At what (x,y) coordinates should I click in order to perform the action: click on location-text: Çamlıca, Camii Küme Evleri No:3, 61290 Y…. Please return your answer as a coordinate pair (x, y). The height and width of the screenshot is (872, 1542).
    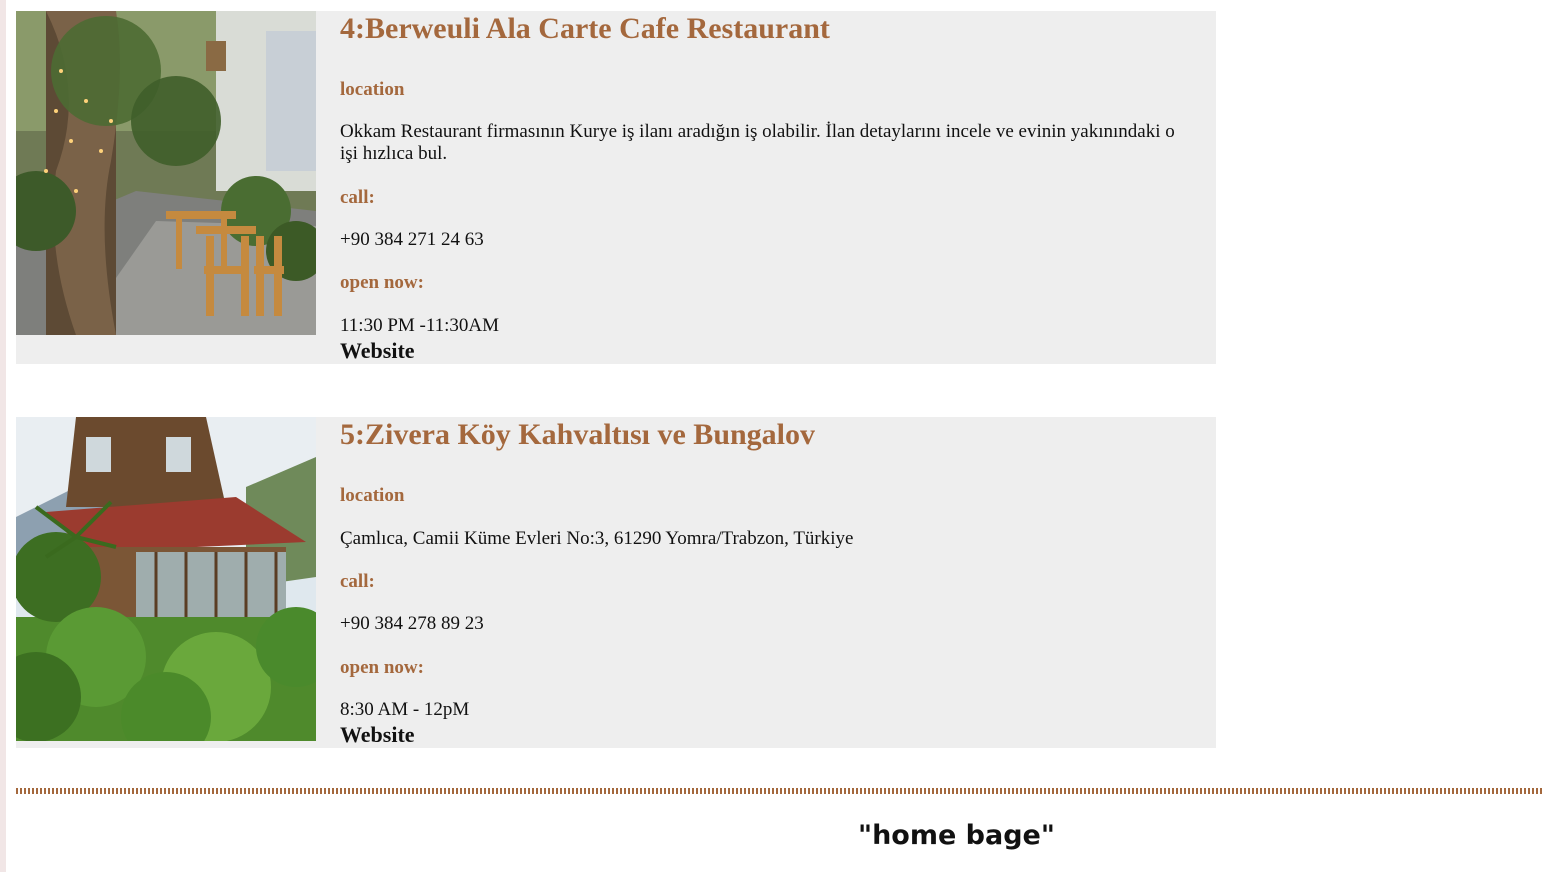
    Looking at the image, I should click on (597, 538).